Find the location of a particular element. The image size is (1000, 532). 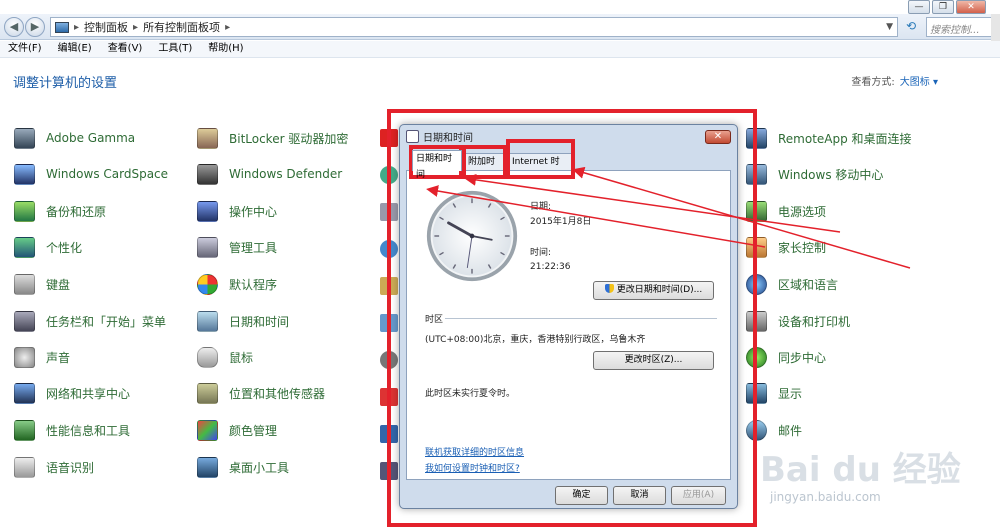

tab-date-time: 日期和时间 is located at coordinates (437, 165).